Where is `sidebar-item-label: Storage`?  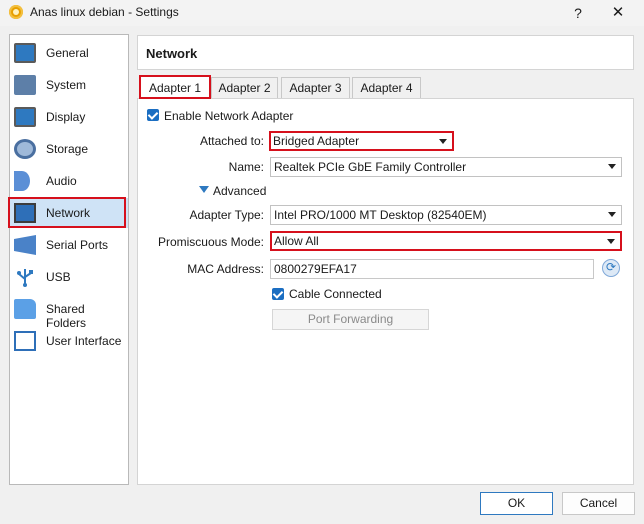 sidebar-item-label: Storage is located at coordinates (67, 149).